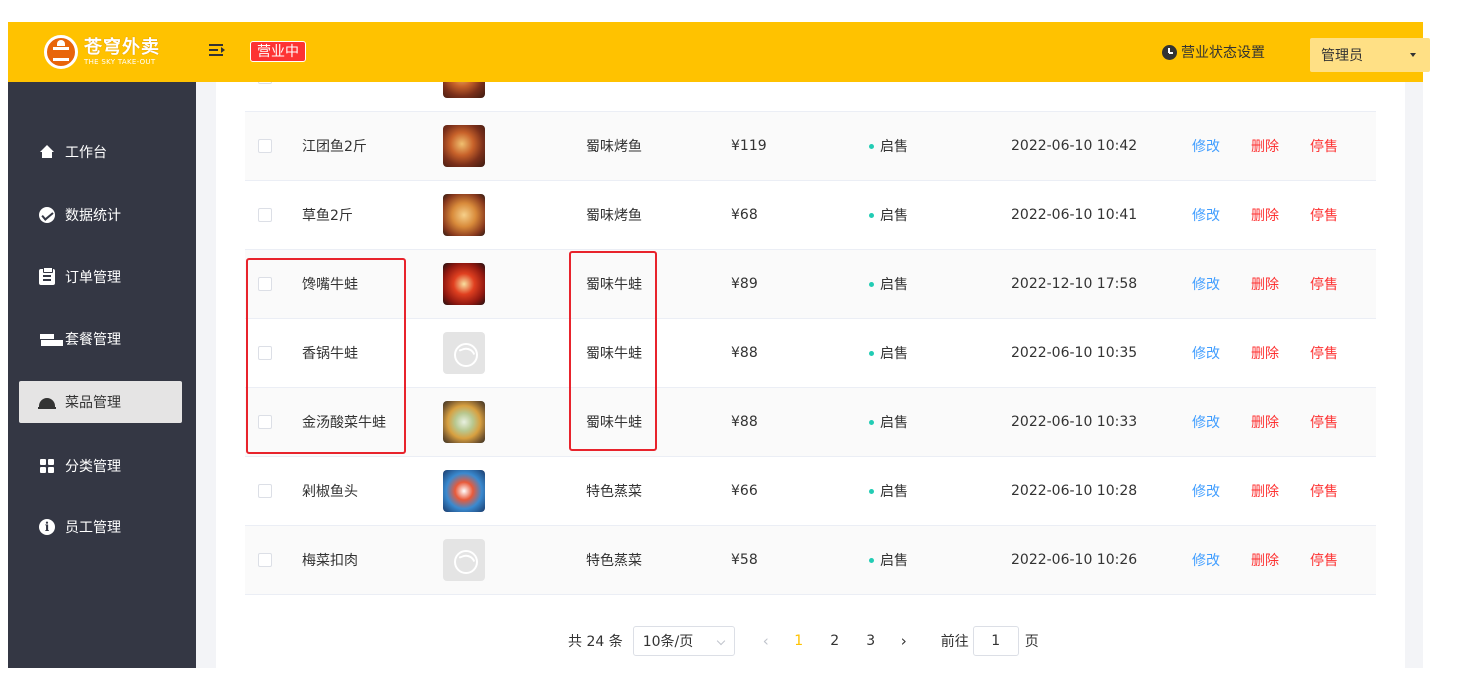  I want to click on logo: 苍穹外卖 THE SKY TAKE-OUT, so click(109, 52).